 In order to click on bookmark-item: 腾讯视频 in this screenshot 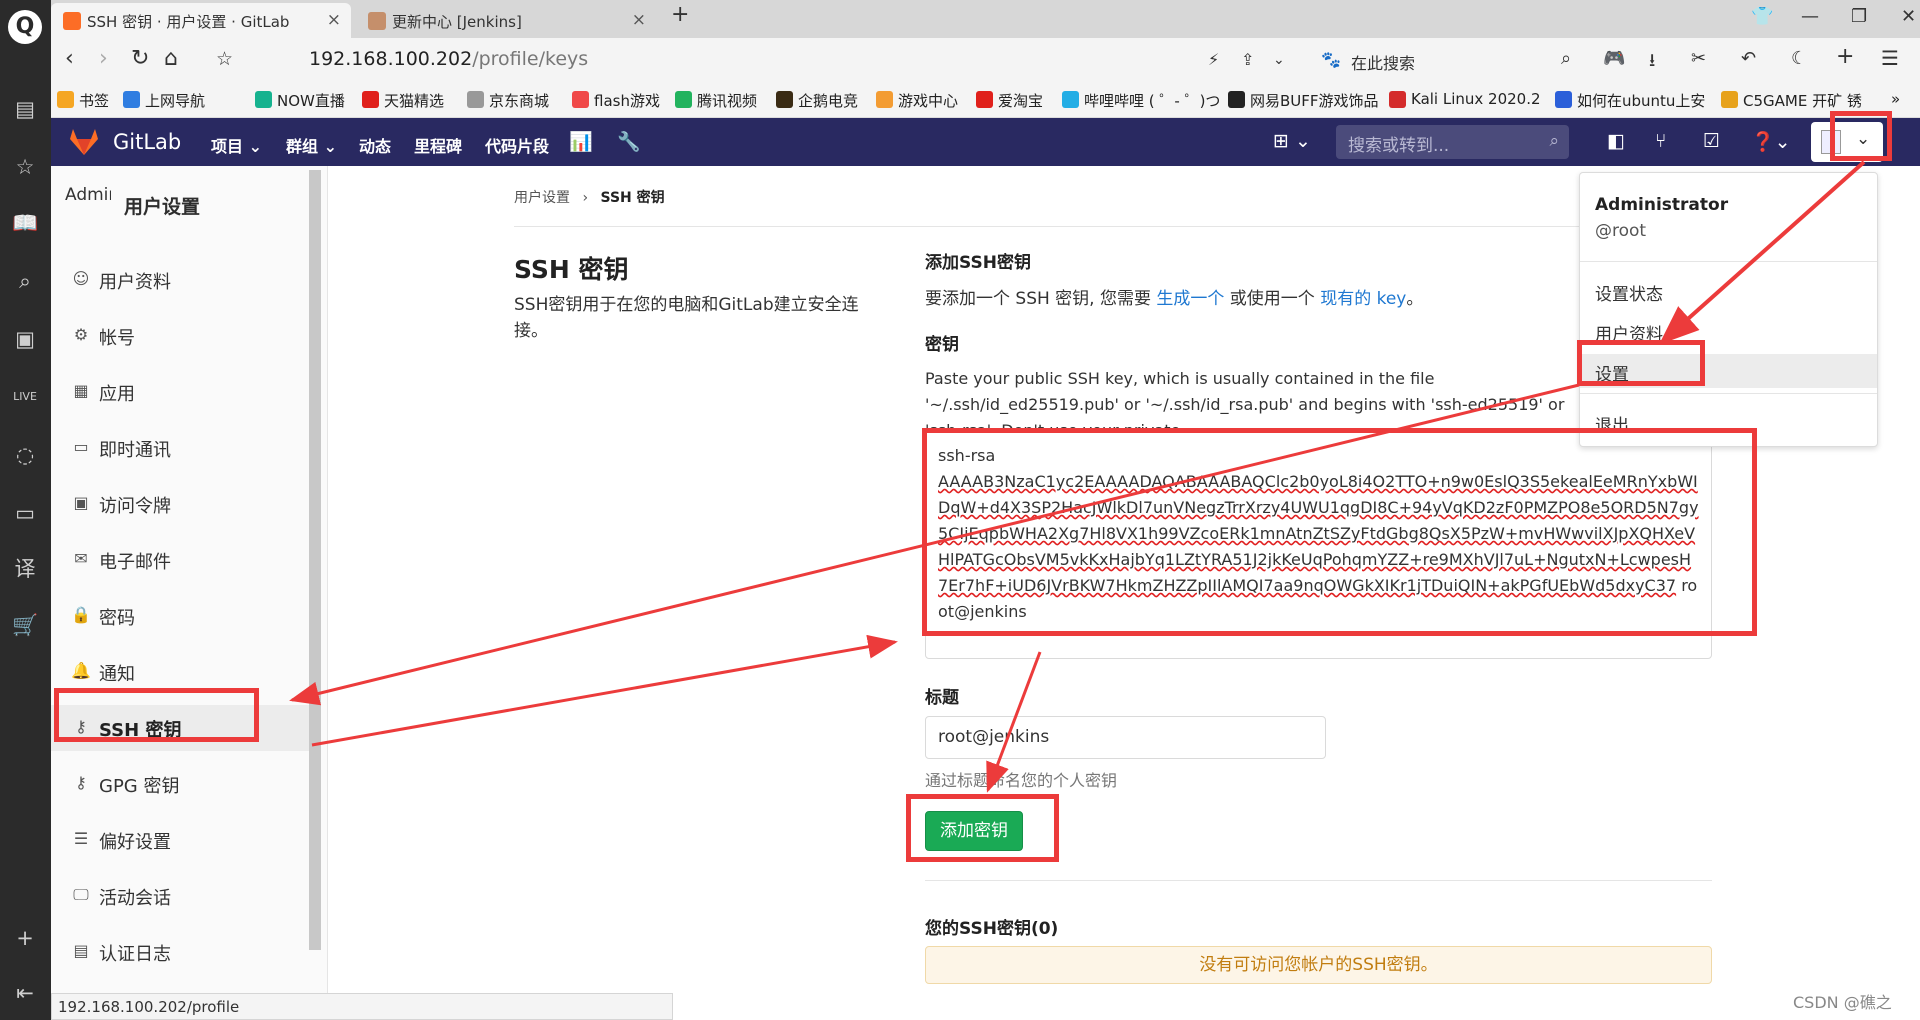, I will do `click(716, 100)`.